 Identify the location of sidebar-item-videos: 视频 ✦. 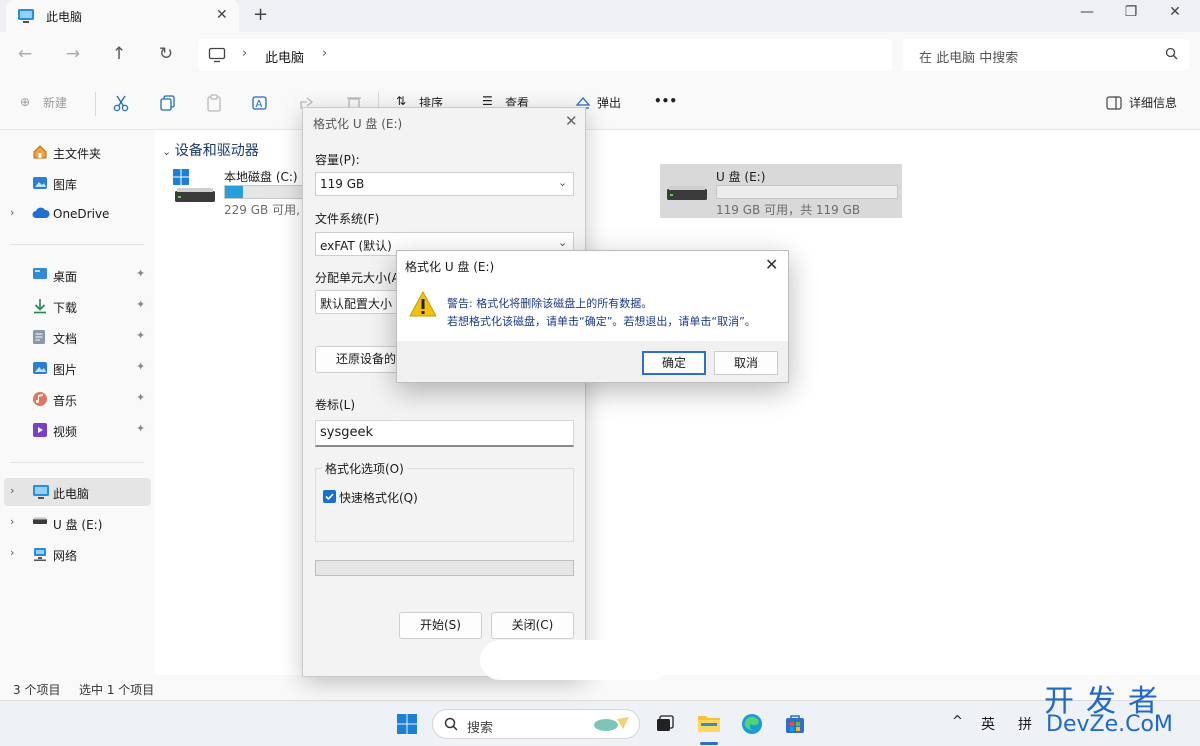
(77, 430).